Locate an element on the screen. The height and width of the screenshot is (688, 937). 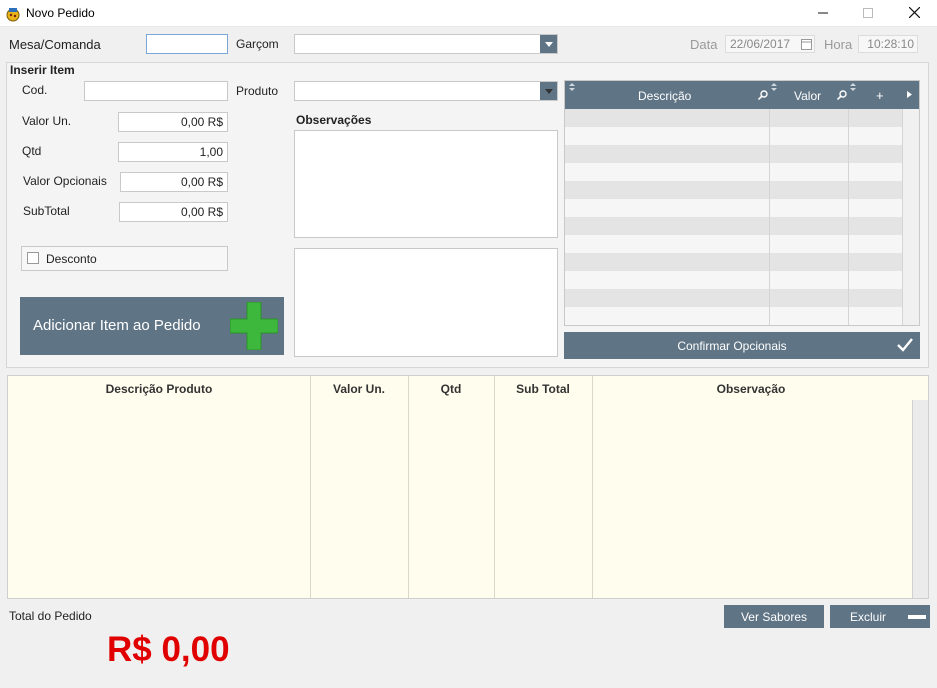
calendar-icon is located at coordinates (806, 44).